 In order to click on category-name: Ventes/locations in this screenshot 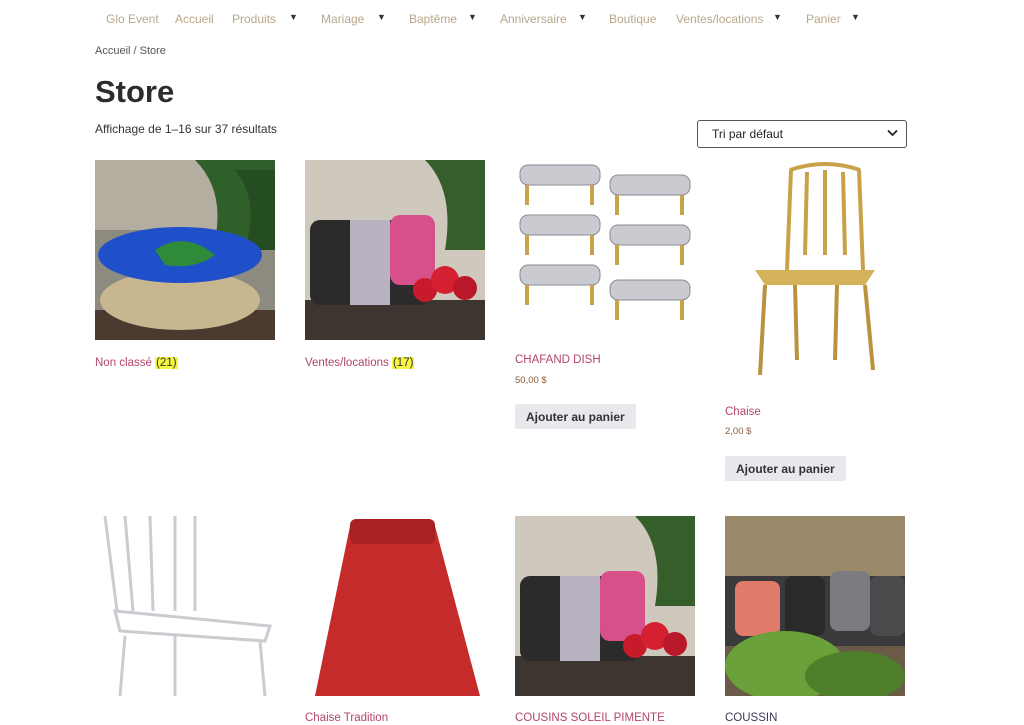, I will do `click(347, 363)`.